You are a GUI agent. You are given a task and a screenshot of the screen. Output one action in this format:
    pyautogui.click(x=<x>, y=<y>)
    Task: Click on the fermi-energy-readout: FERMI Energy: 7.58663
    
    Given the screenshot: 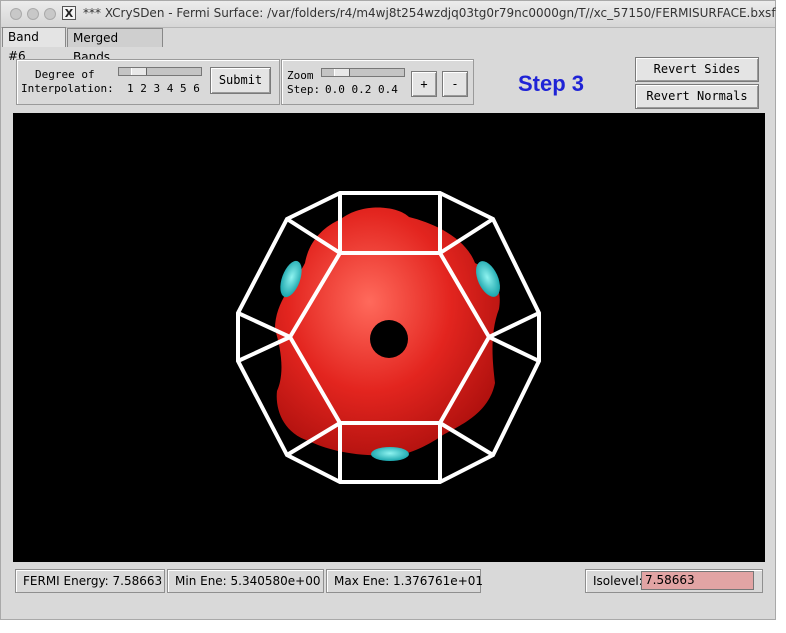 What is the action you would take?
    pyautogui.click(x=90, y=581)
    